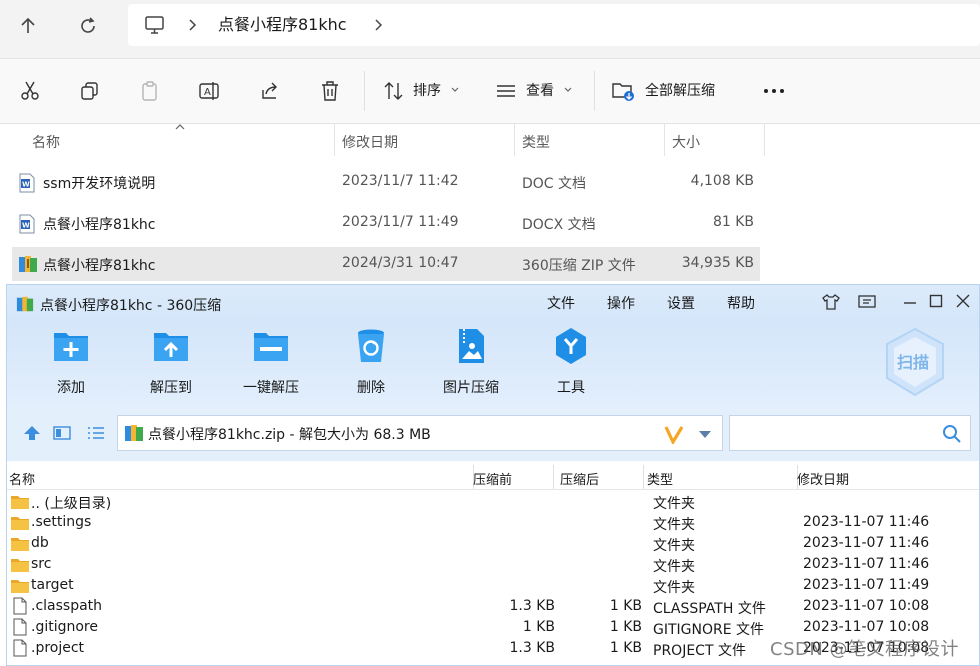 The height and width of the screenshot is (666, 980). What do you see at coordinates (540, 90) in the screenshot?
I see `view-button: 查看` at bounding box center [540, 90].